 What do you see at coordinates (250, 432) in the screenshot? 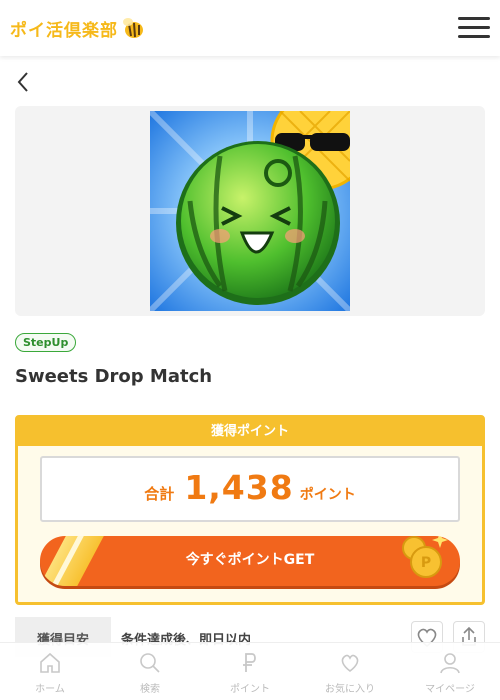
I see `points-heading: 獲得ポイント` at bounding box center [250, 432].